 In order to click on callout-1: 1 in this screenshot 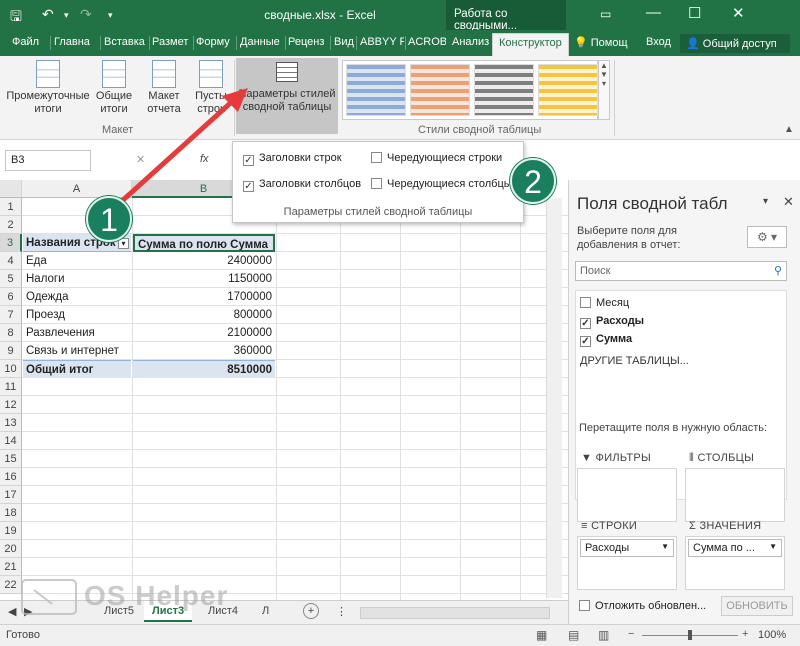, I will do `click(109, 219)`.